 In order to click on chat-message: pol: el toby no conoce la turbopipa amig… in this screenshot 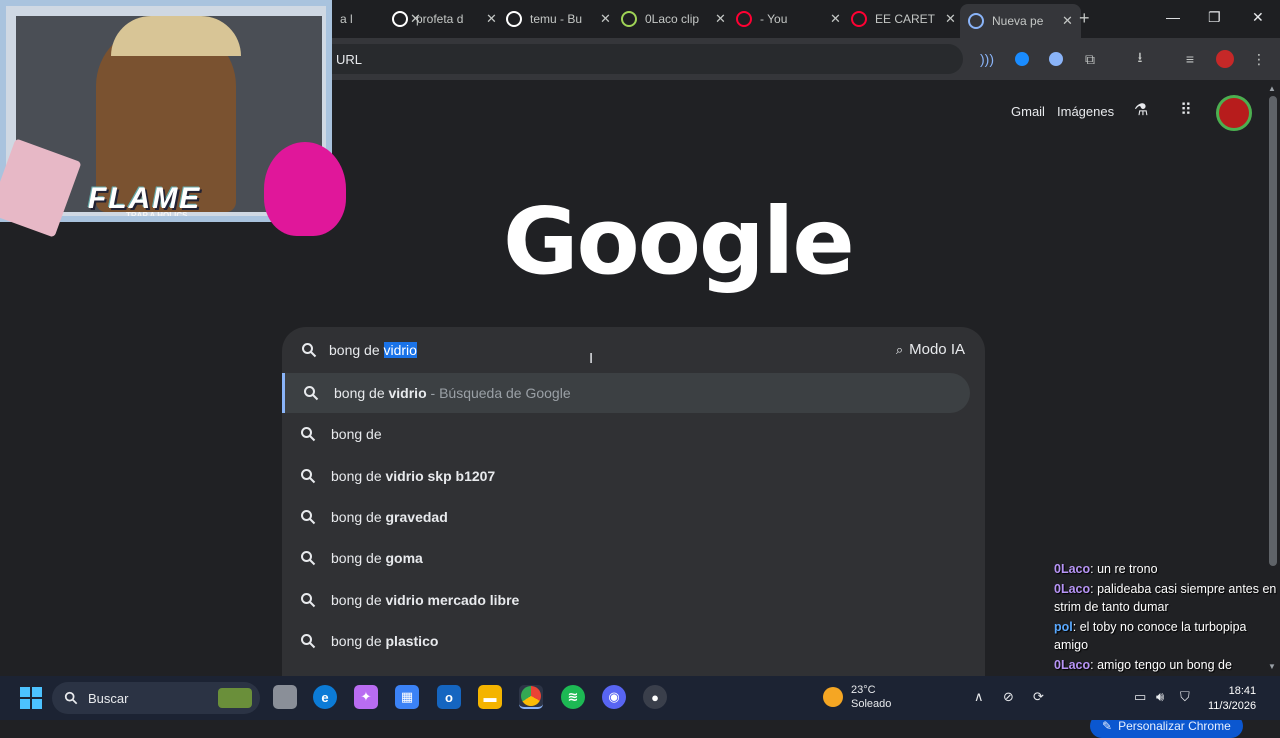, I will do `click(1166, 636)`.